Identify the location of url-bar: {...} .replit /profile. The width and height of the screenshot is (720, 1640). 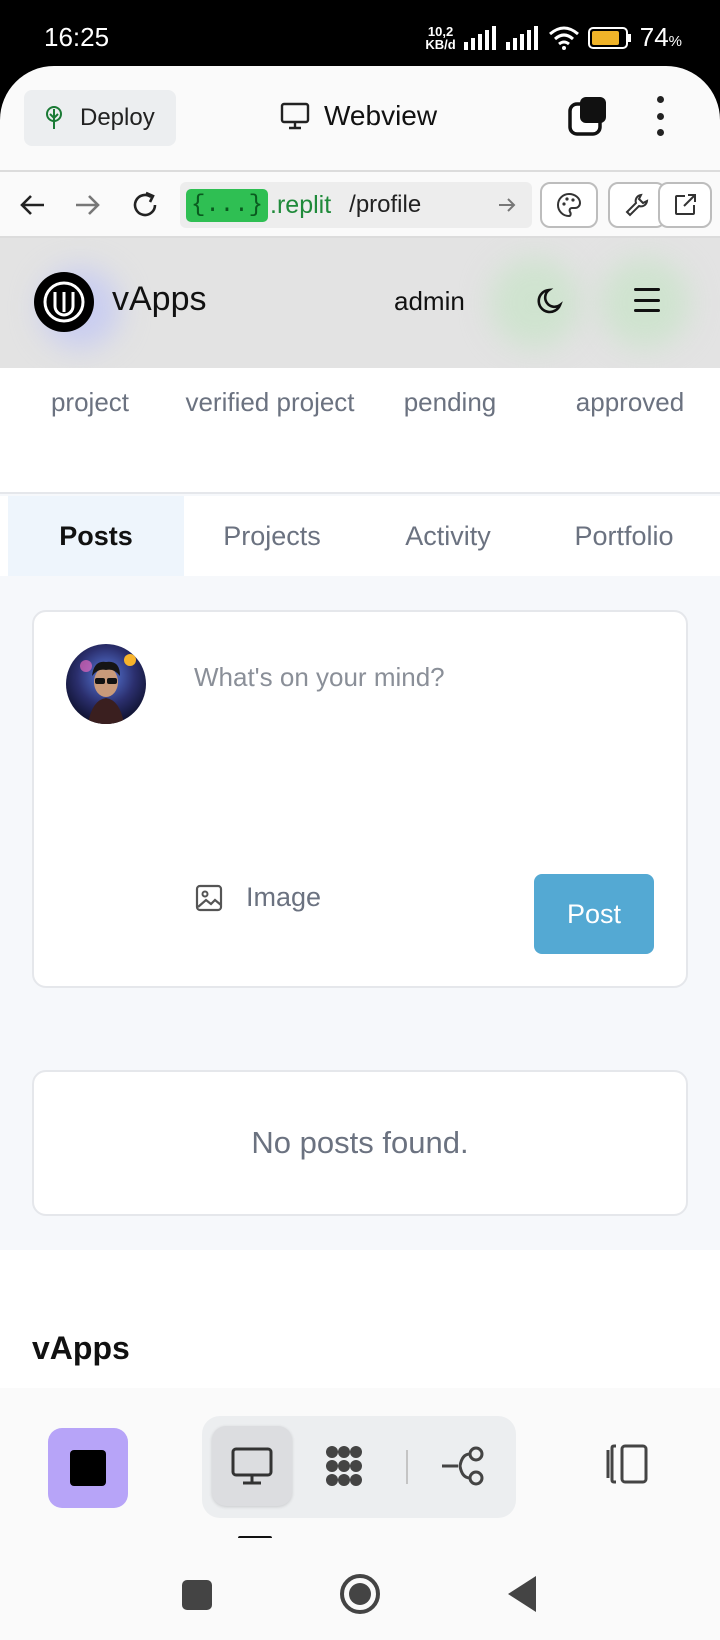
(360, 204).